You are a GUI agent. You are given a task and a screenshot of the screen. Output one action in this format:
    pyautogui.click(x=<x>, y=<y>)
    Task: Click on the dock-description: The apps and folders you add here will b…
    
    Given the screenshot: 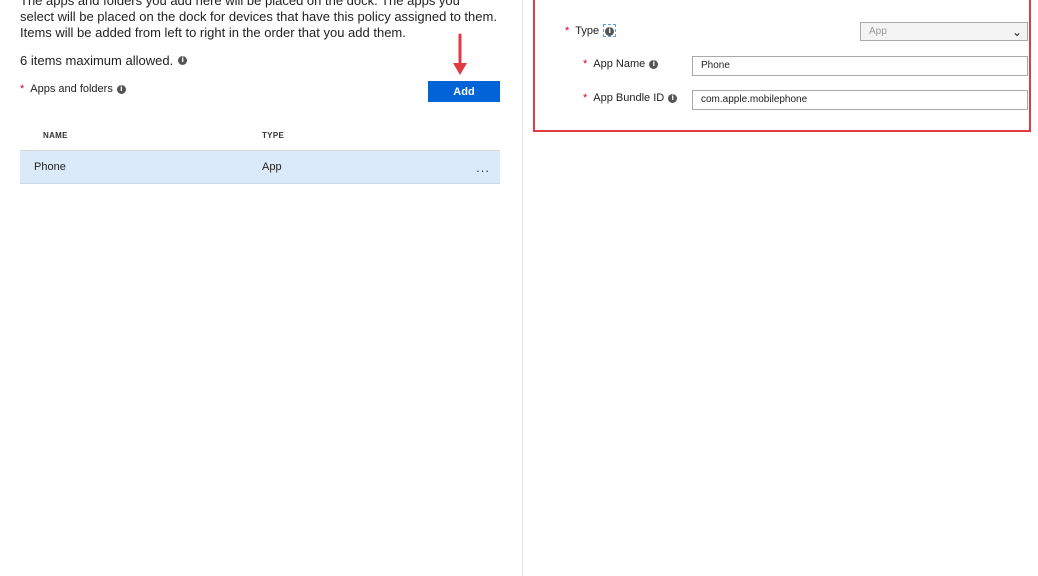 What is the action you would take?
    pyautogui.click(x=260, y=20)
    